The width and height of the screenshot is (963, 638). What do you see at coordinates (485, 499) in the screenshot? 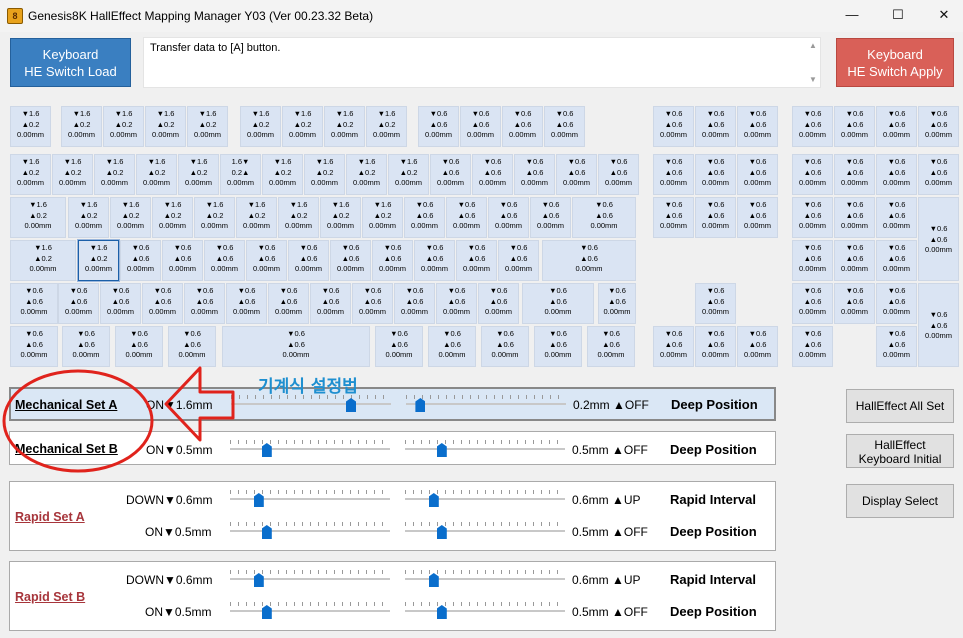
I see `rapid-a-up-slider` at bounding box center [485, 499].